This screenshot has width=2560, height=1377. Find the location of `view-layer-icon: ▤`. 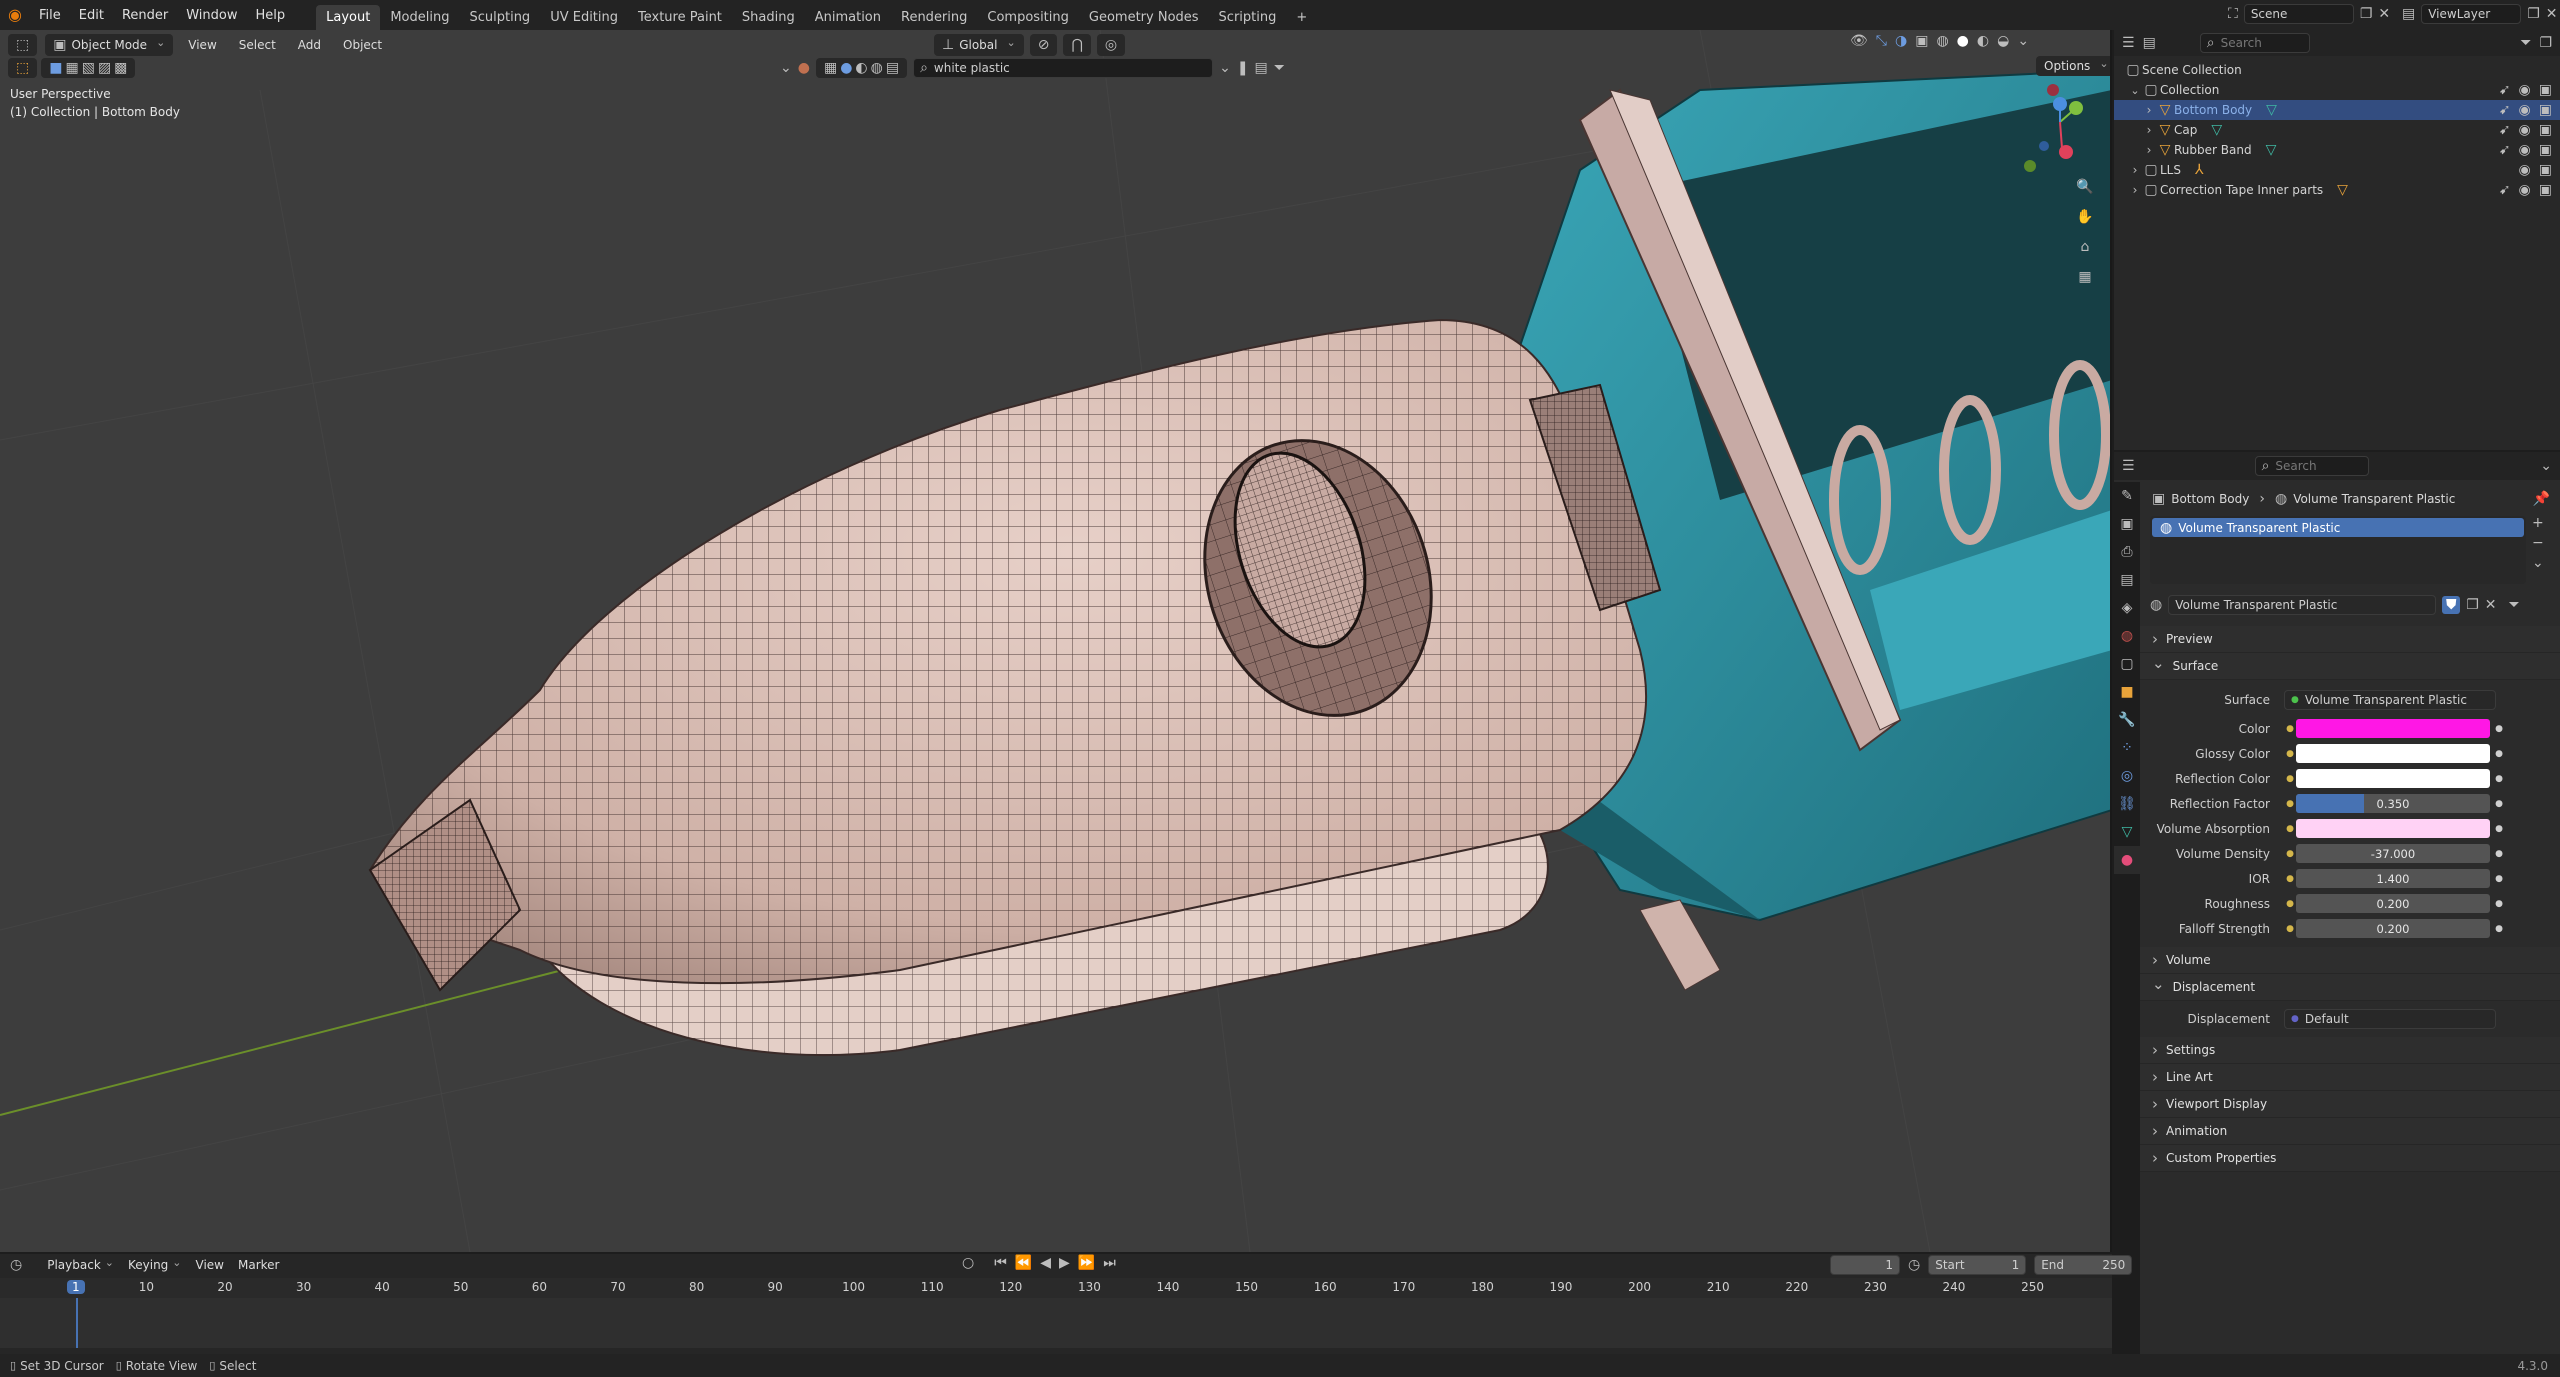

view-layer-icon: ▤ is located at coordinates (2408, 14).